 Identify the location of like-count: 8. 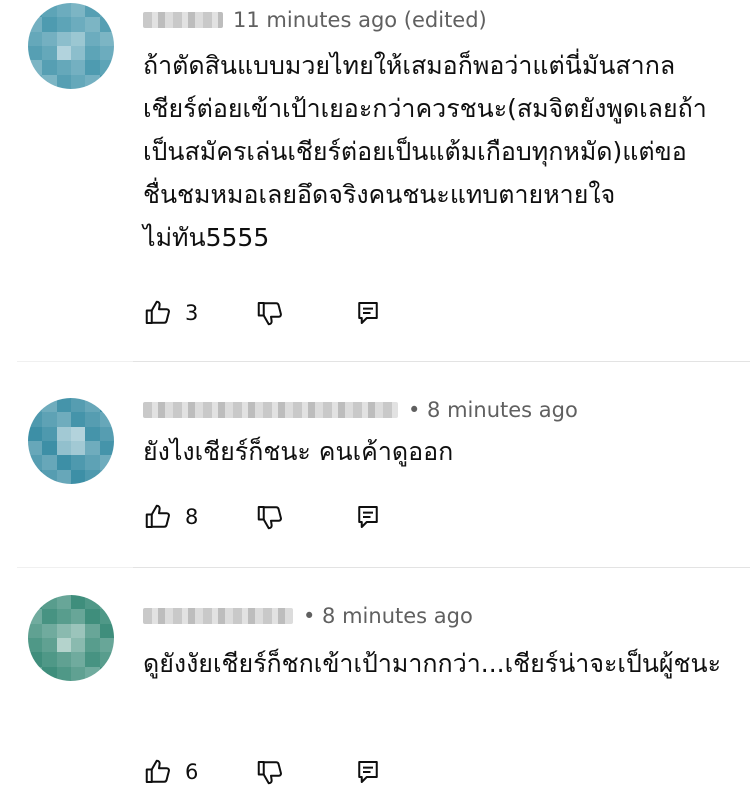
(192, 517).